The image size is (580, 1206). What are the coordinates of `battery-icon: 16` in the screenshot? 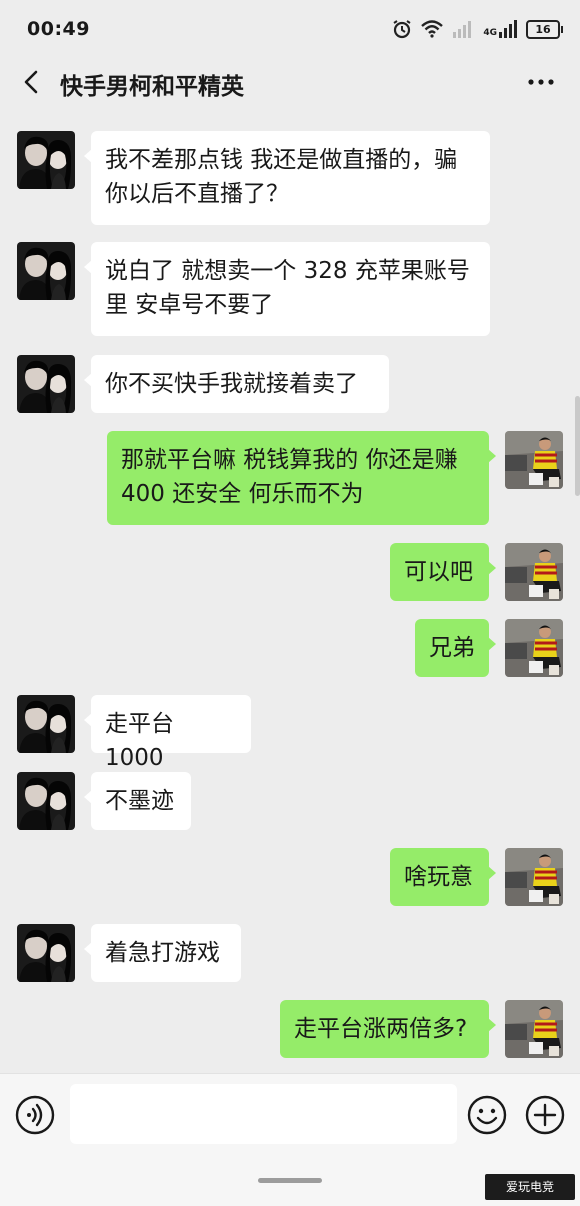 It's located at (544, 29).